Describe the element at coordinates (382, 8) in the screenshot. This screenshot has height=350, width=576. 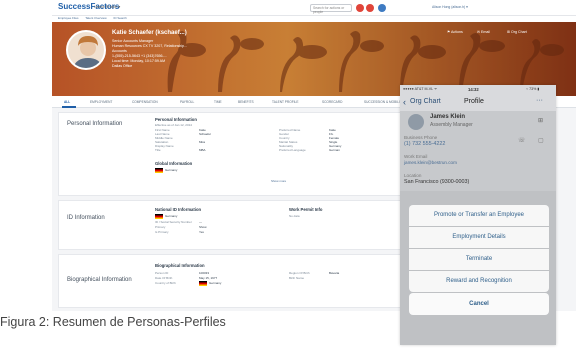
I see `user-avatar-small` at that location.